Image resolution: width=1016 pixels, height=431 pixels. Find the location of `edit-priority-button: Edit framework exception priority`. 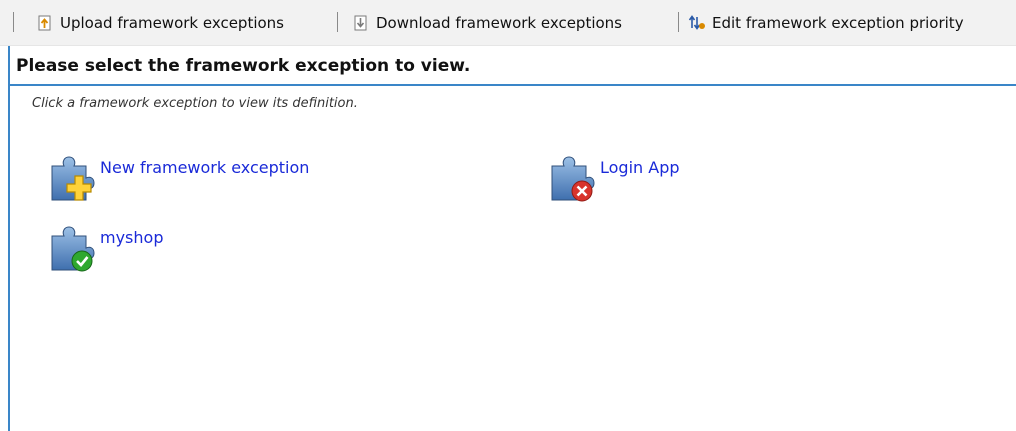

edit-priority-button: Edit framework exception priority is located at coordinates (826, 23).